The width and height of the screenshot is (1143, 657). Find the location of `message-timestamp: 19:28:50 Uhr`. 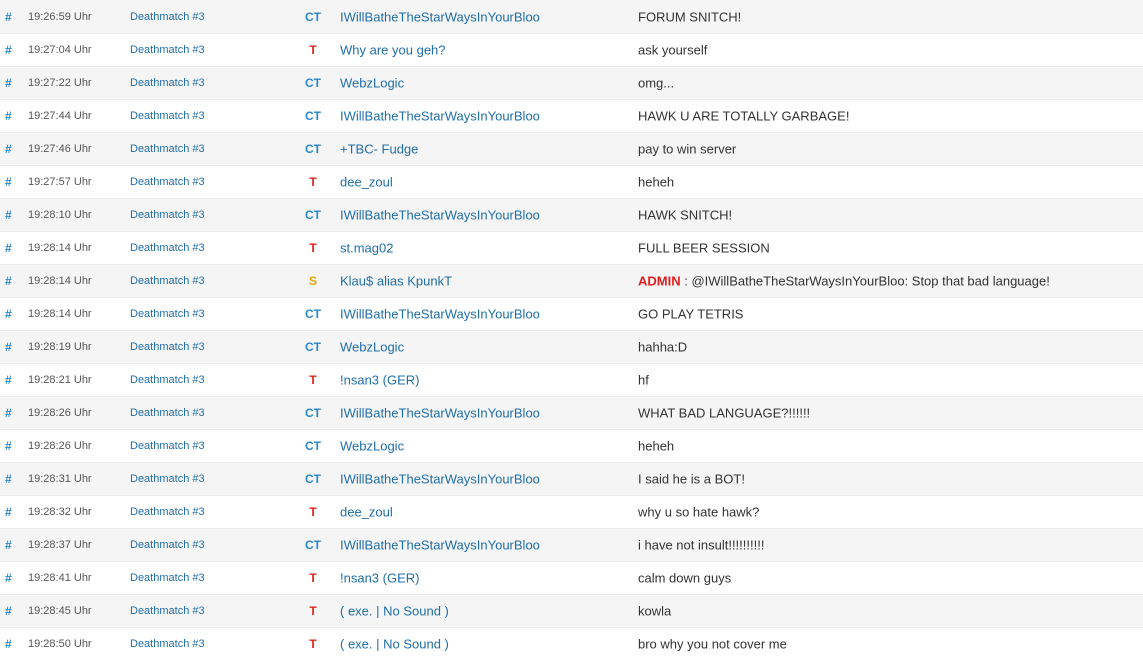

message-timestamp: 19:28:50 Uhr is located at coordinates (60, 644).